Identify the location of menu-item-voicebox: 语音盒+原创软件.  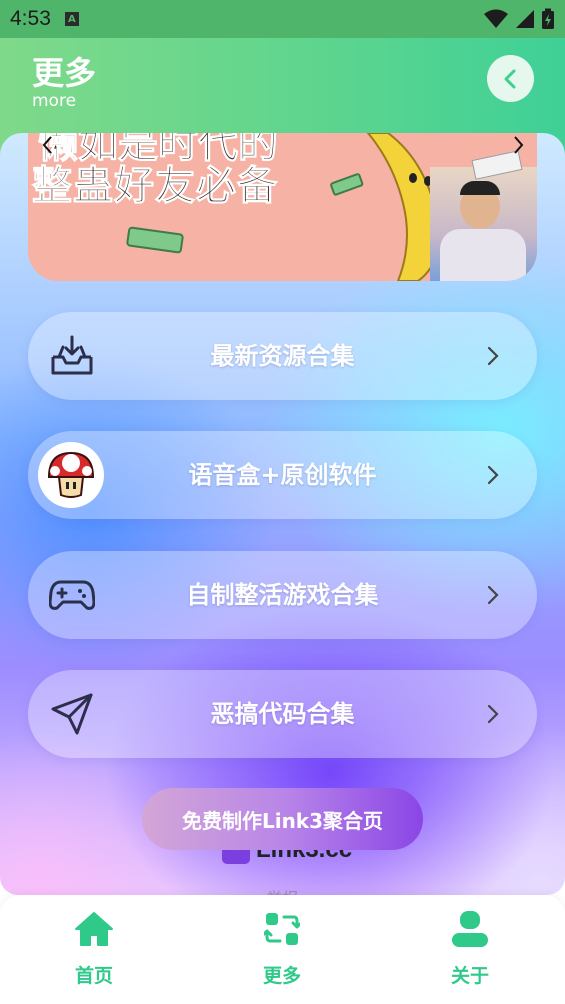
(282, 475).